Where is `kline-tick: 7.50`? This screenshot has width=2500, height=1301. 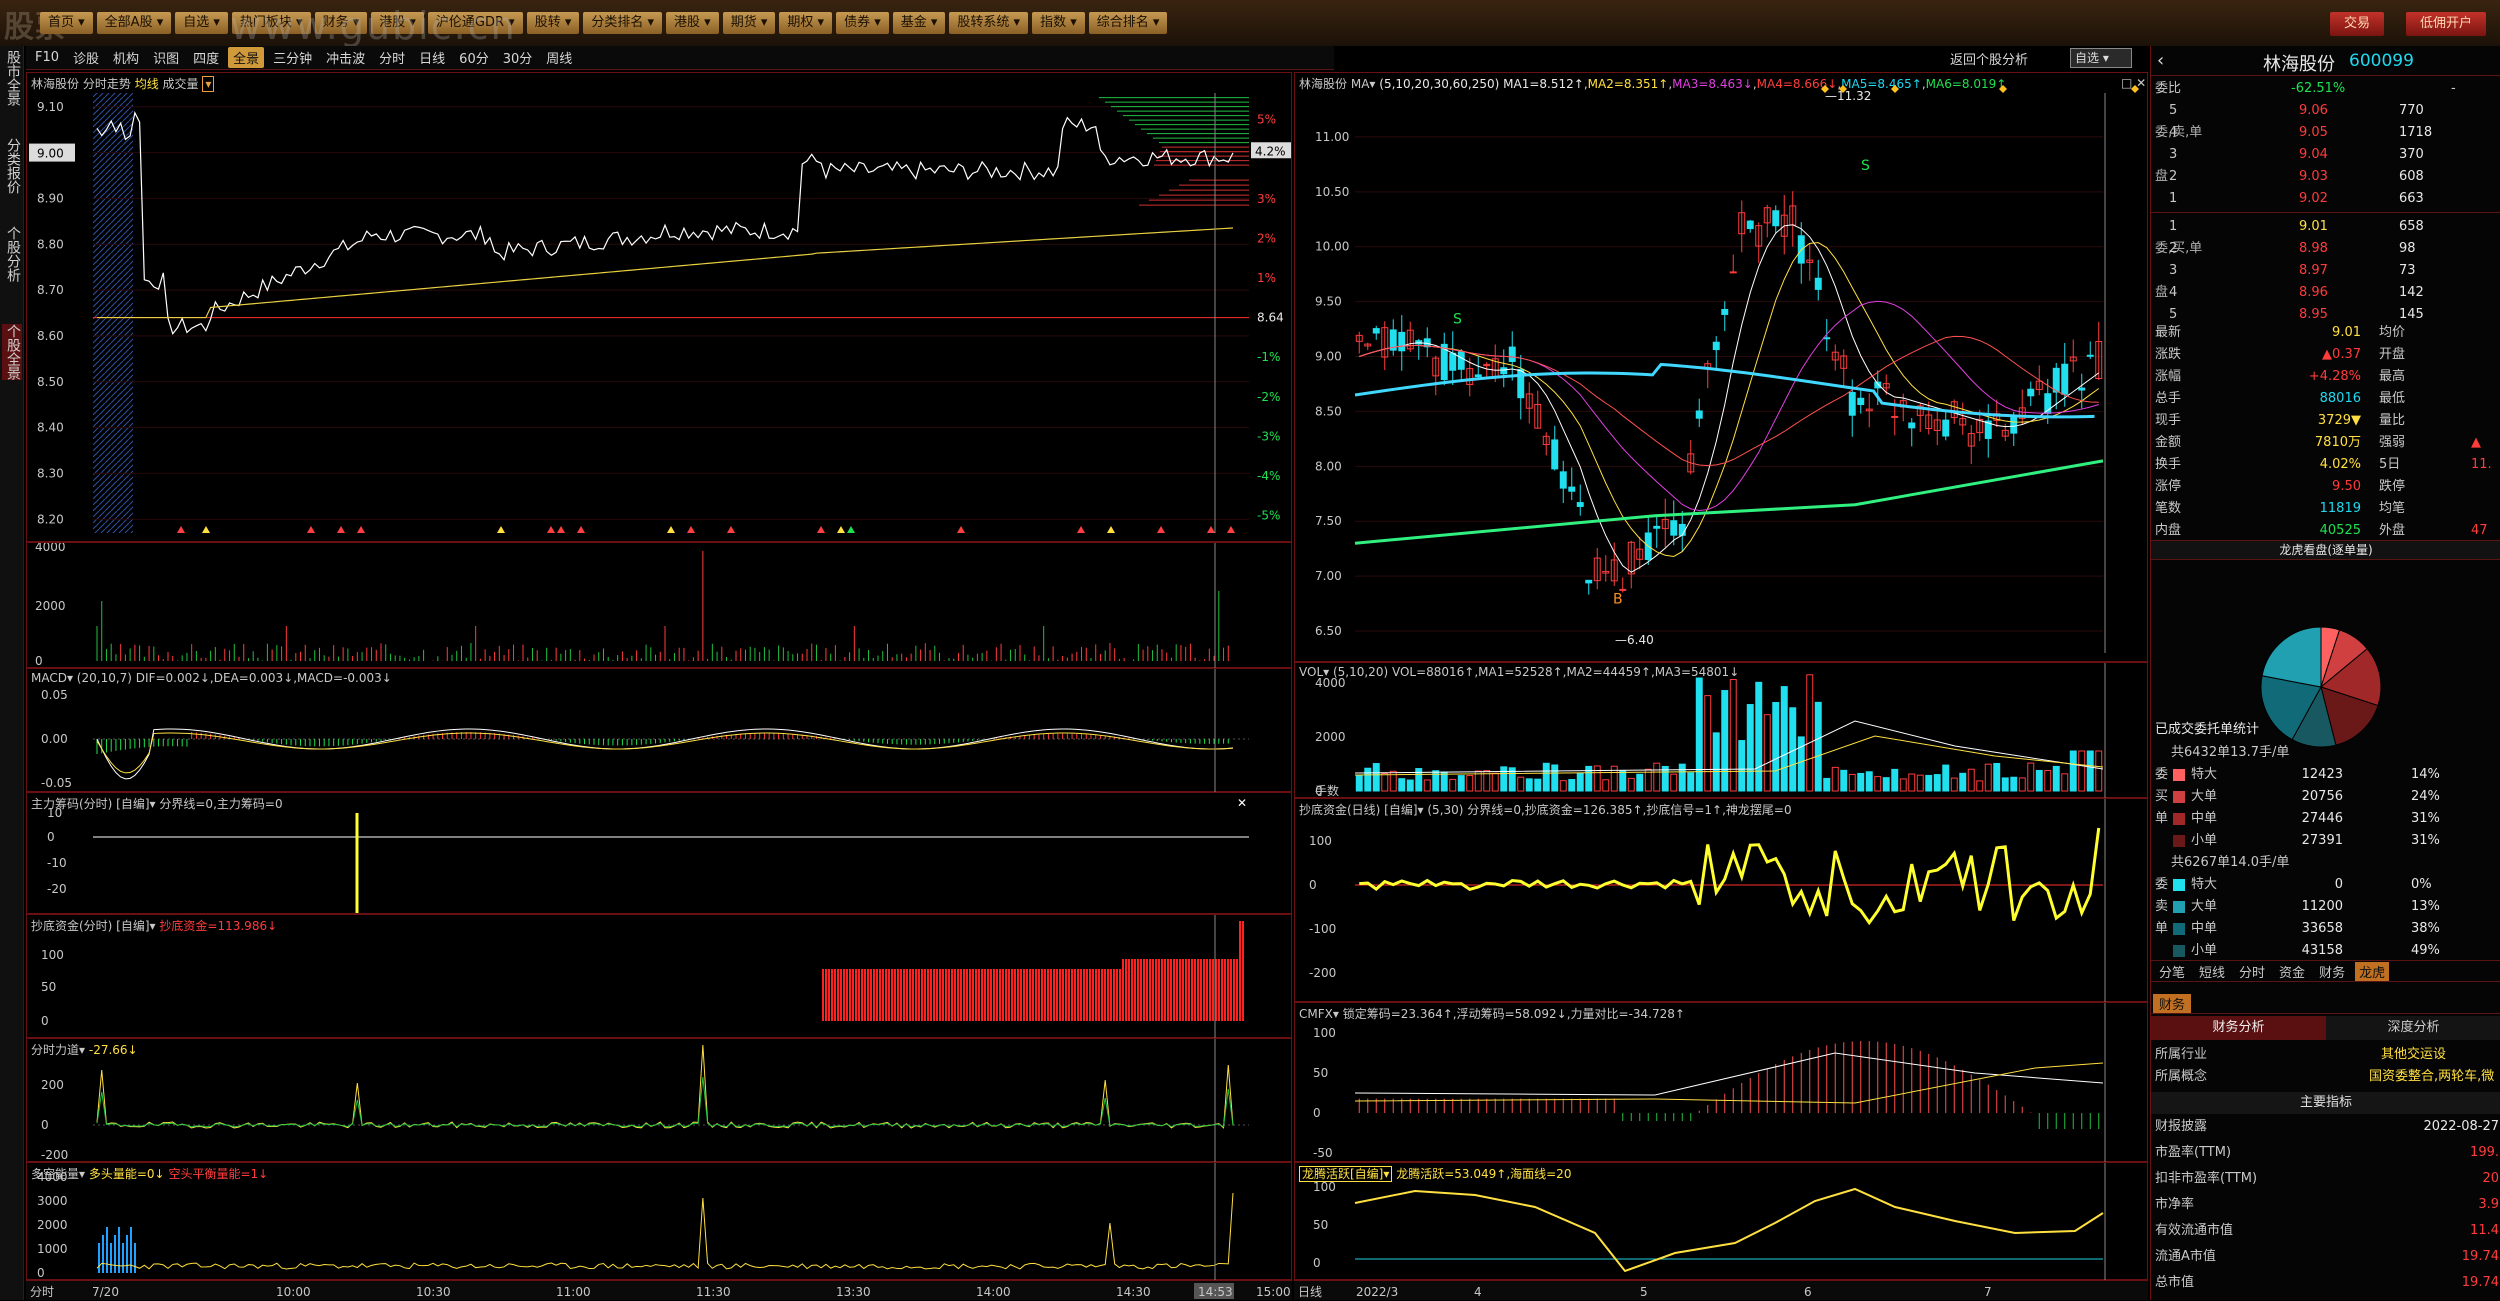
kline-tick: 7.50 is located at coordinates (1328, 521).